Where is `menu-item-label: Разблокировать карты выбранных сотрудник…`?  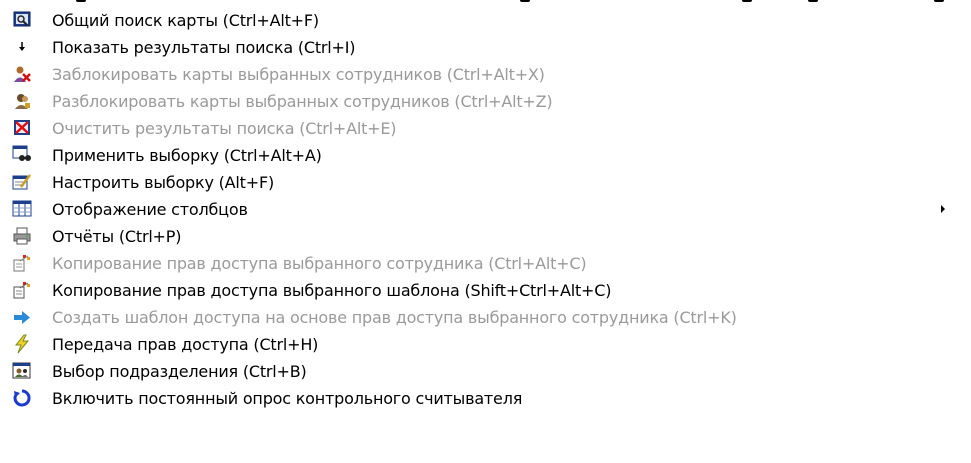 menu-item-label: Разблокировать карты выбранных сотрудник… is located at coordinates (302, 101).